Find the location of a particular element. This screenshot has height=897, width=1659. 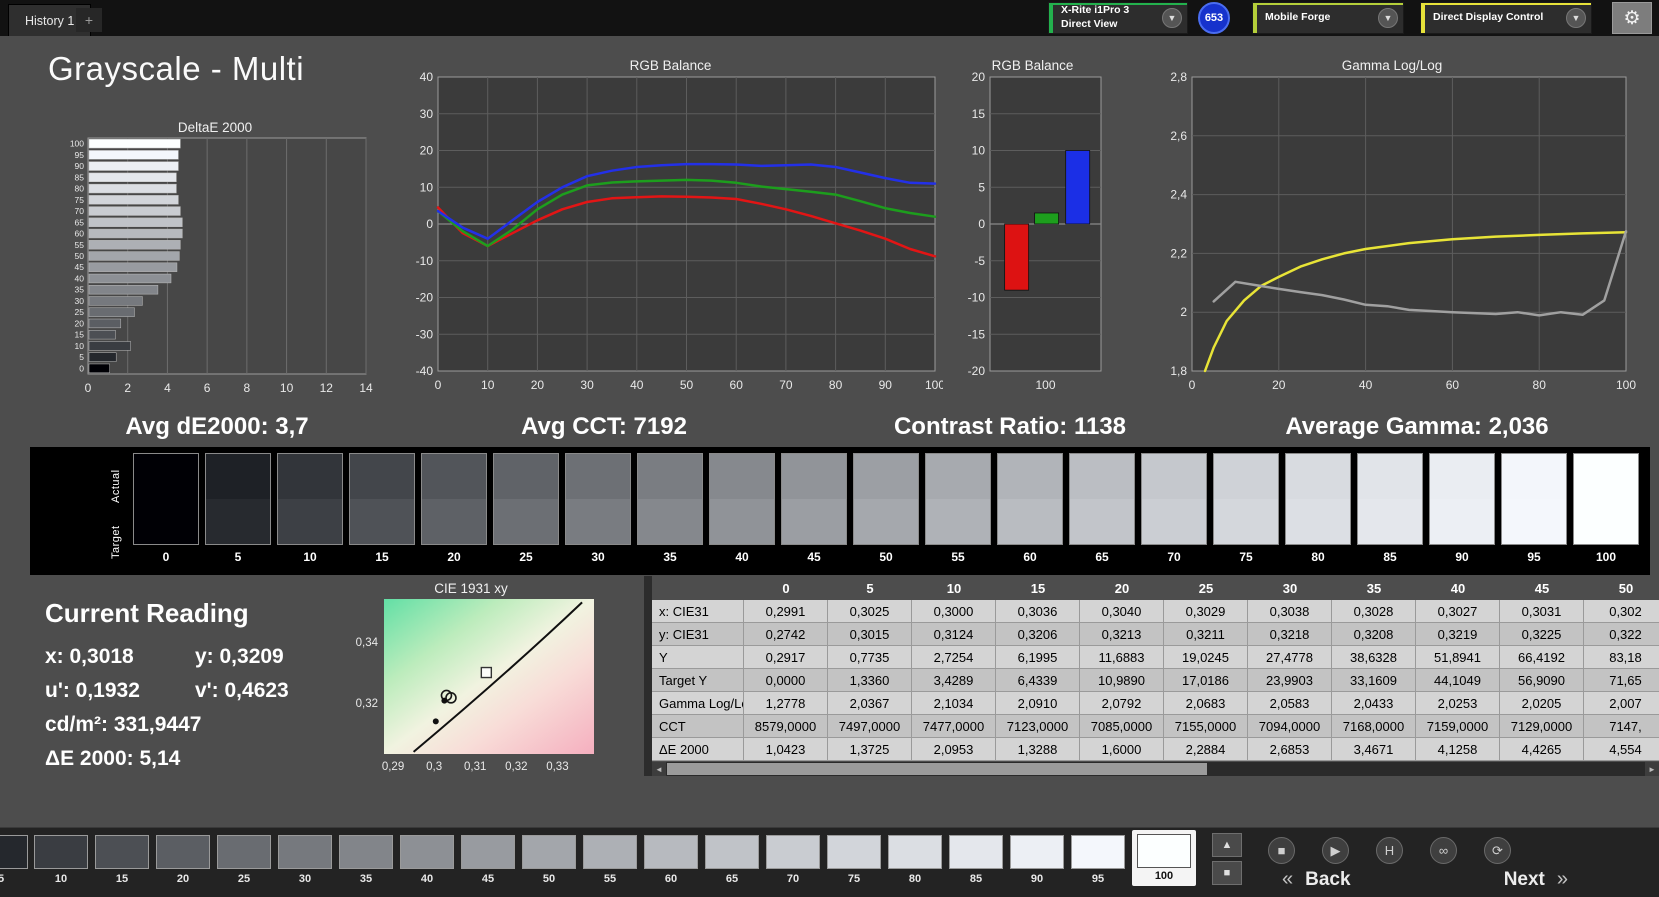

scroll-left-button: ◄ is located at coordinates (659, 769).